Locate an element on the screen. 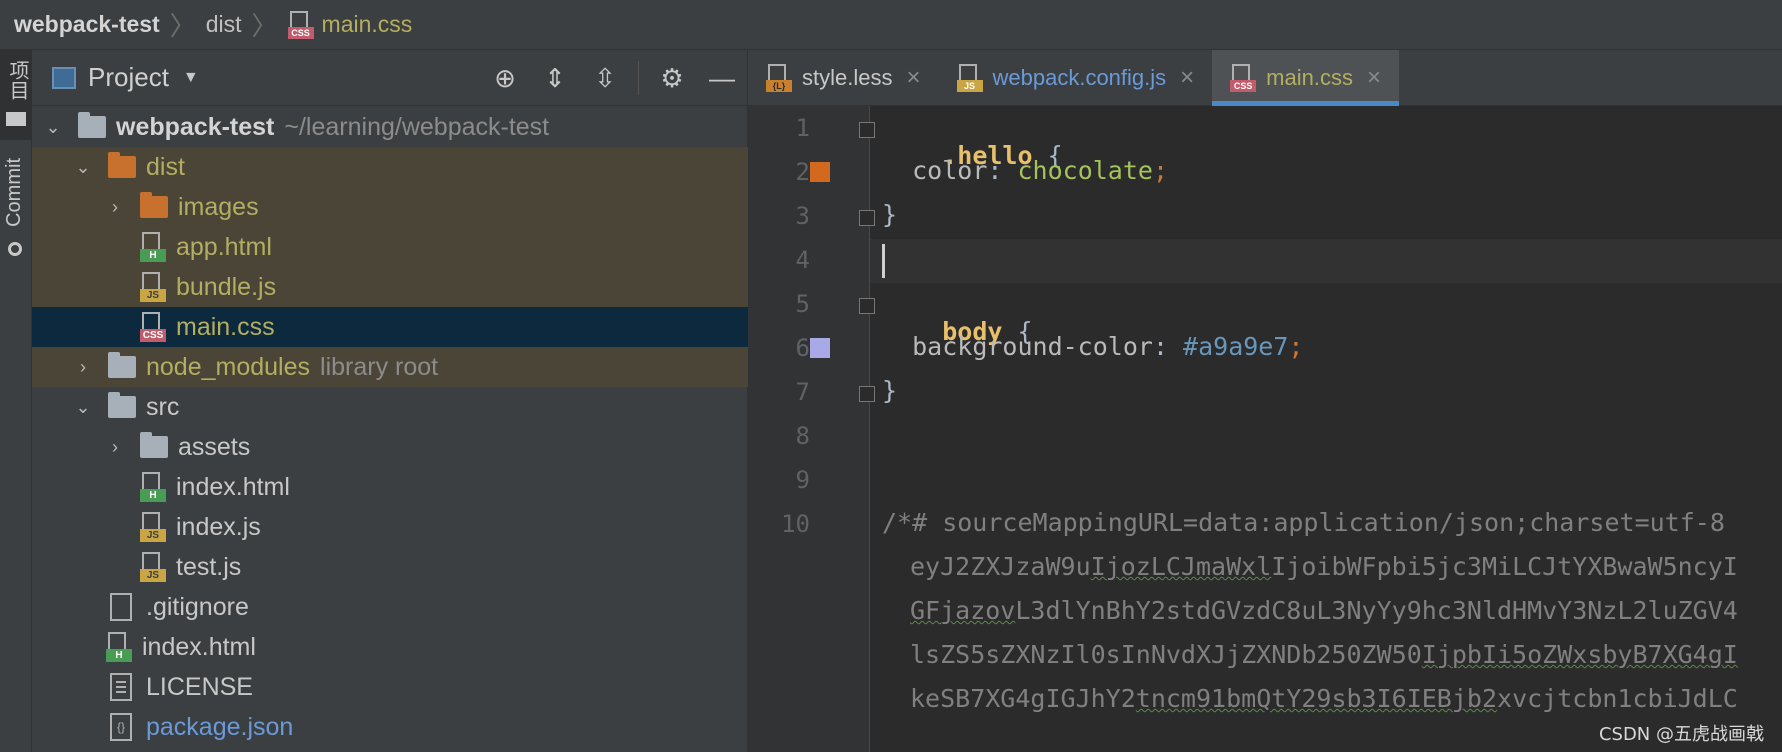 This screenshot has width=1782, height=752. color-swatch-a9a9e7 is located at coordinates (820, 348).